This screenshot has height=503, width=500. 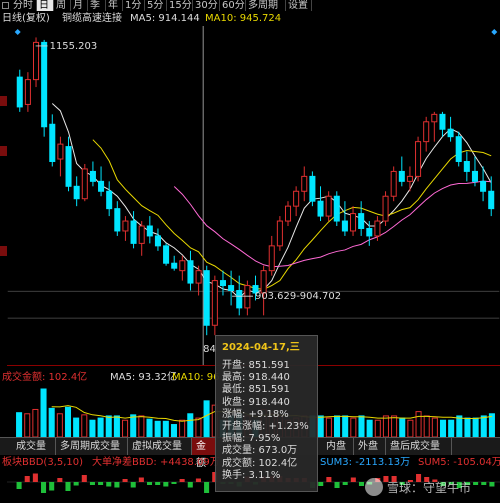 I want to click on ma20-line, so click(x=332, y=224).